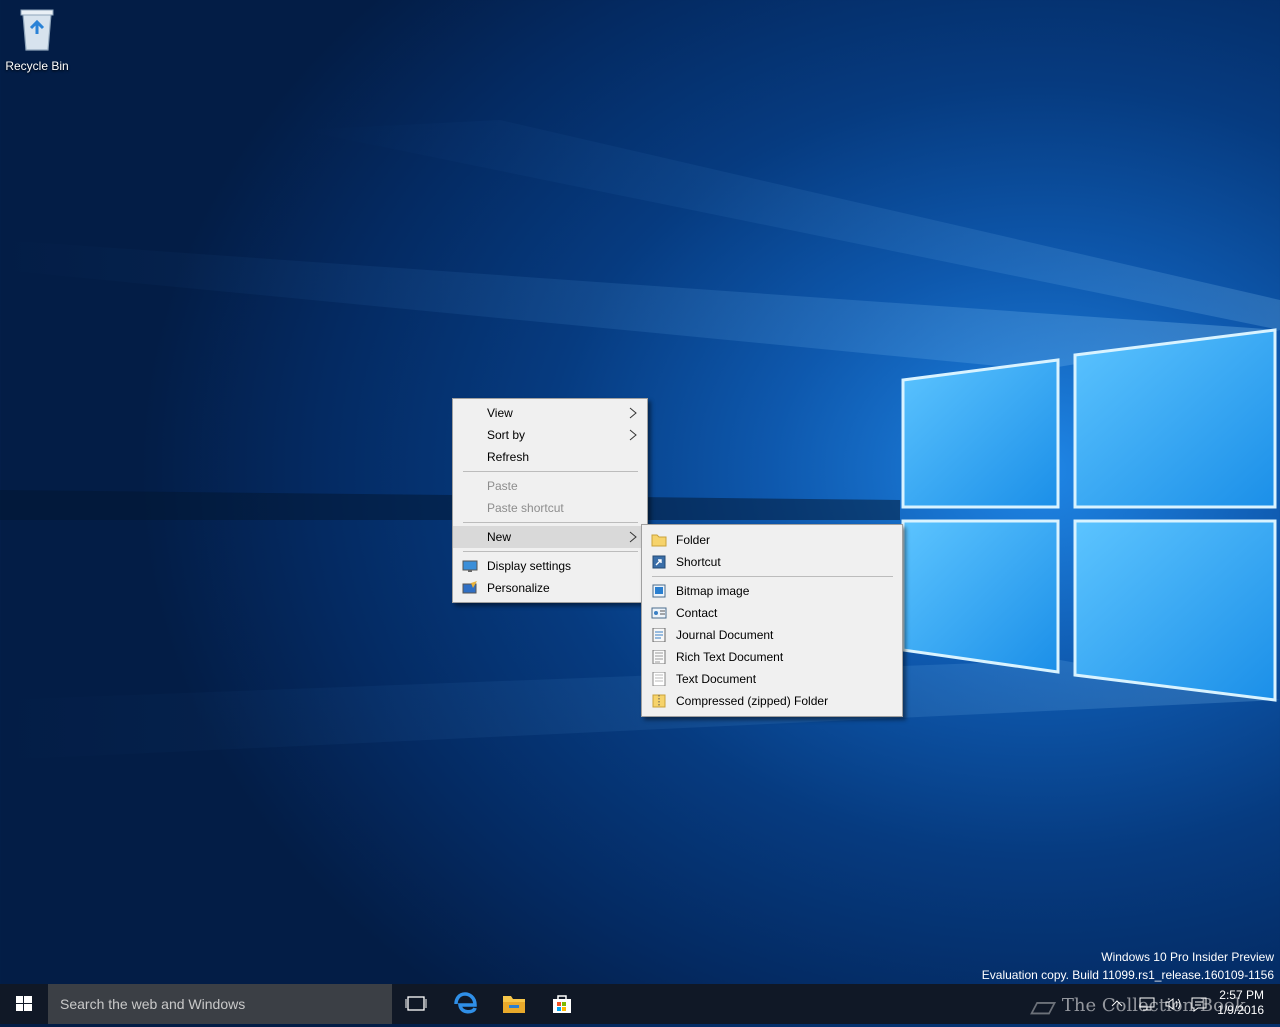 This screenshot has width=1280, height=1027. What do you see at coordinates (518, 588) in the screenshot?
I see `menu-item-label: Personalize` at bounding box center [518, 588].